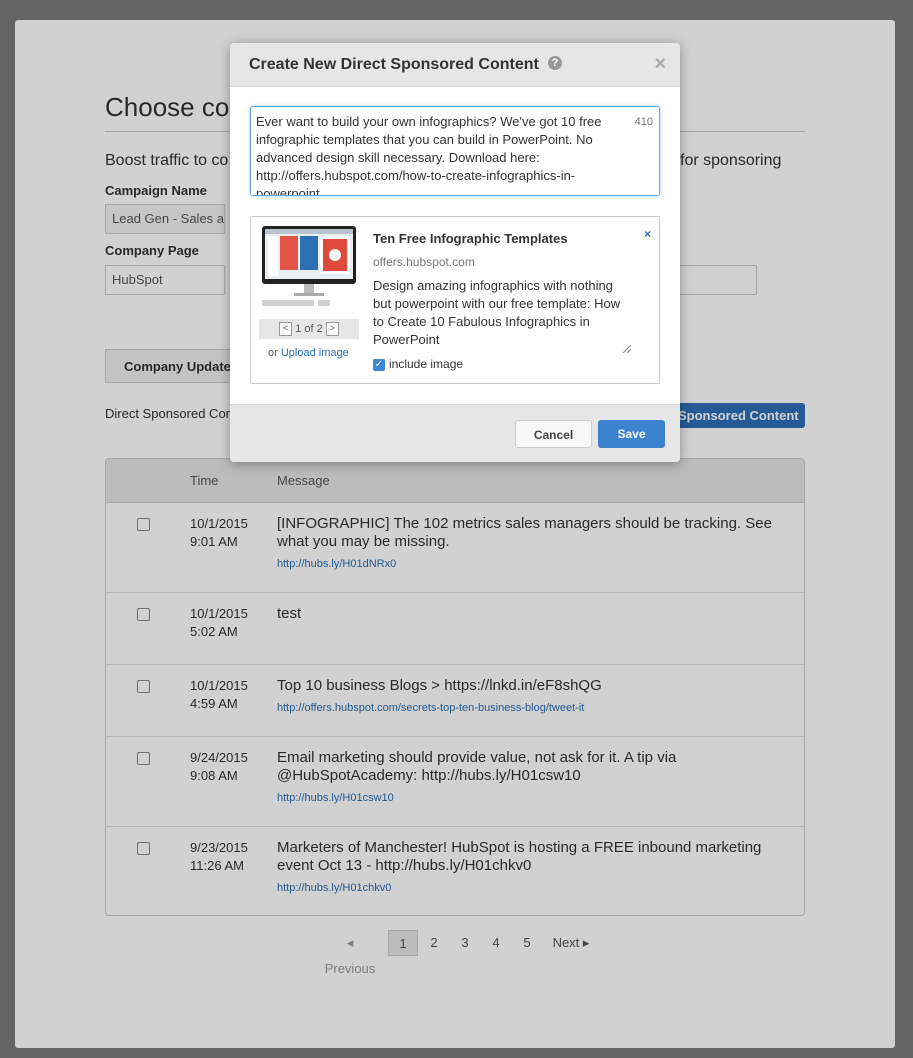  What do you see at coordinates (631, 434) in the screenshot?
I see `save-button: Save` at bounding box center [631, 434].